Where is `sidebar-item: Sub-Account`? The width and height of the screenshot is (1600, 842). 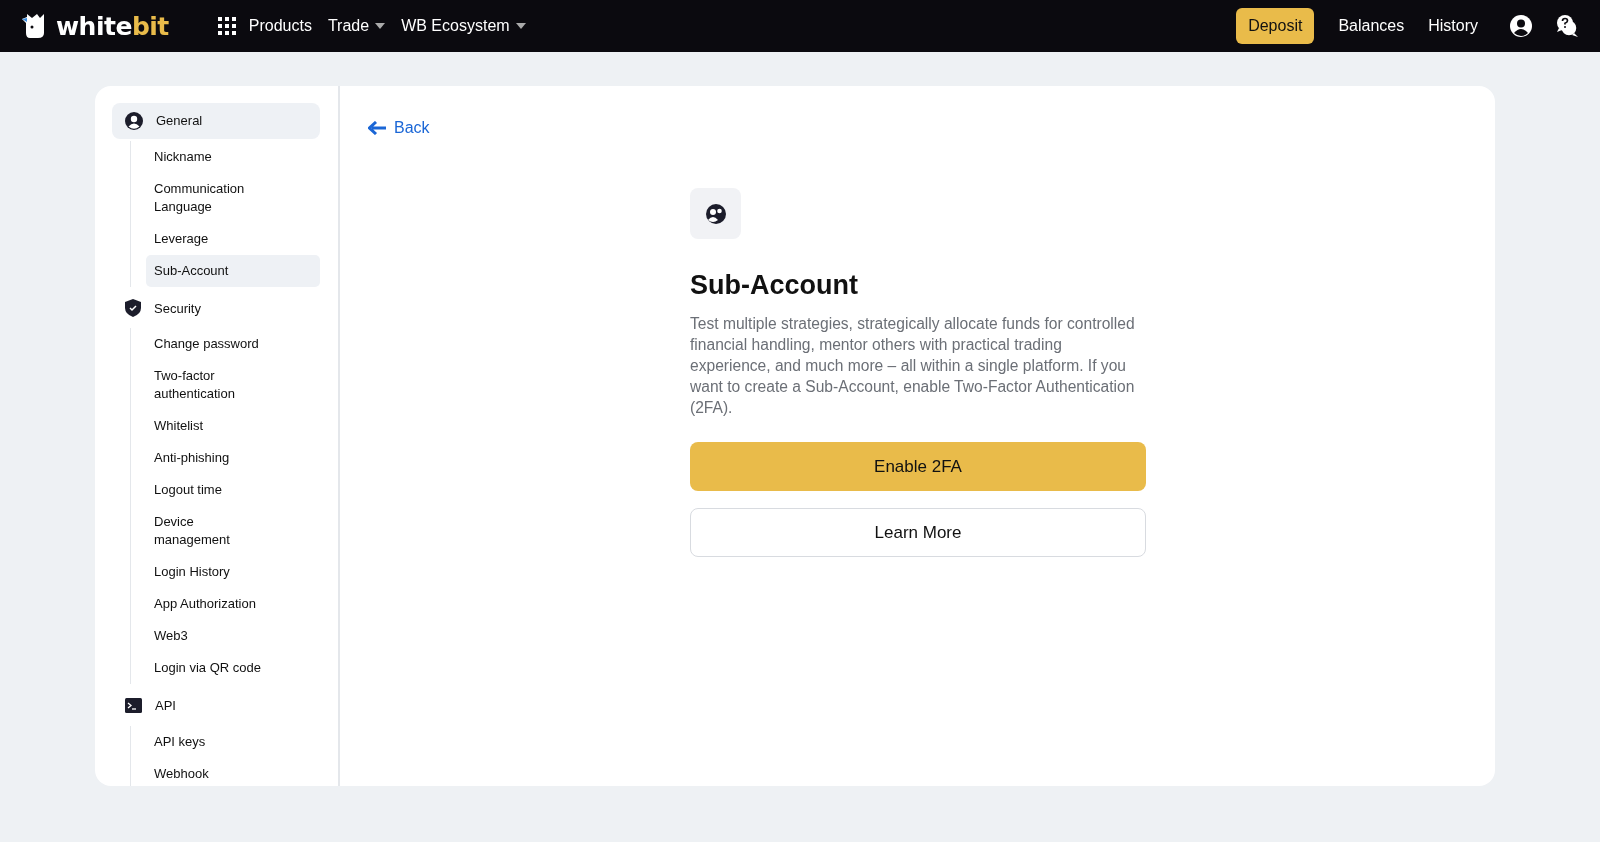 sidebar-item: Sub-Account is located at coordinates (233, 270).